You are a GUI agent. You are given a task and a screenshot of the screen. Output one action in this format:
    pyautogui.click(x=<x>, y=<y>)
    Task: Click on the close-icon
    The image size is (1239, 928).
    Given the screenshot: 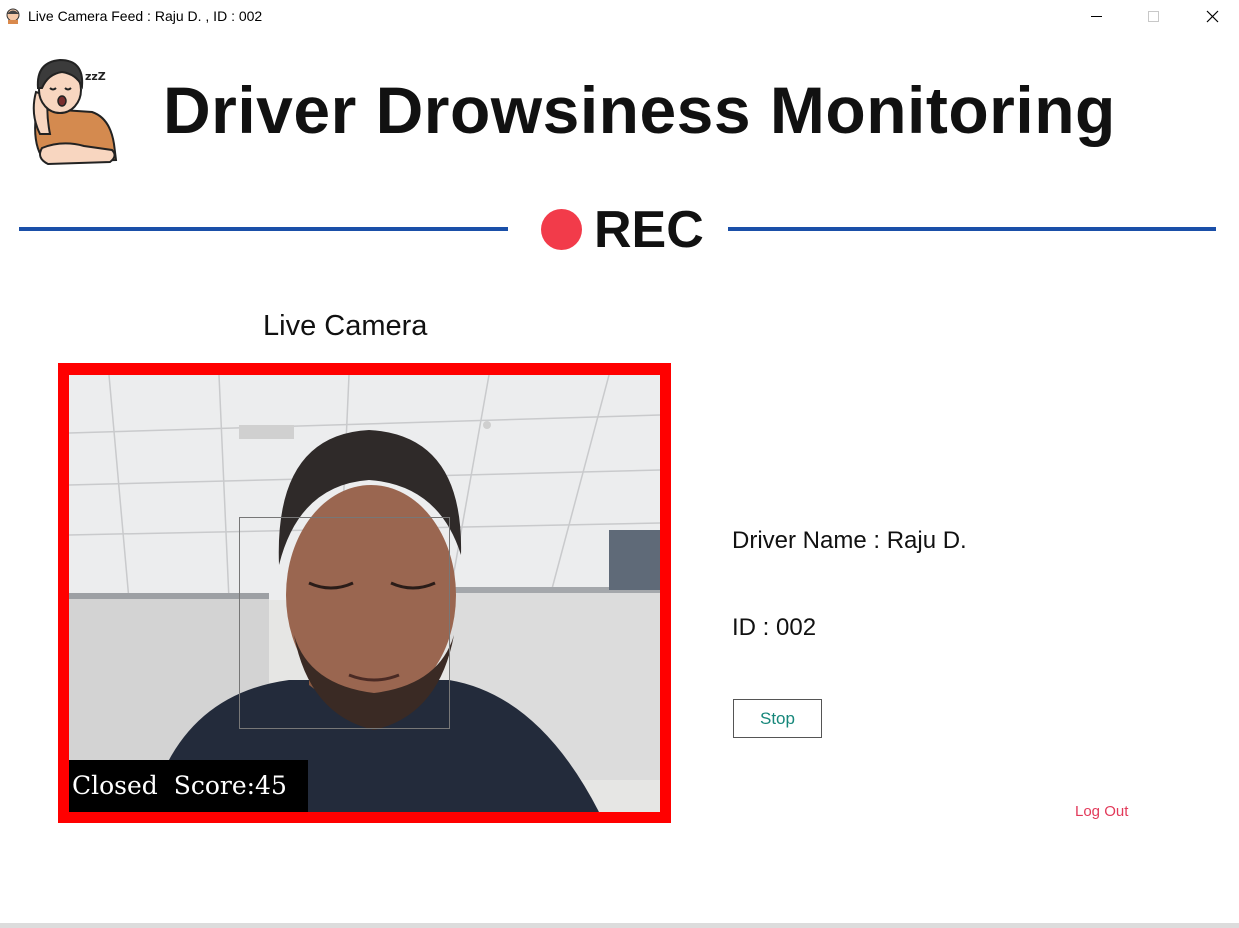 What is the action you would take?
    pyautogui.click(x=1212, y=16)
    